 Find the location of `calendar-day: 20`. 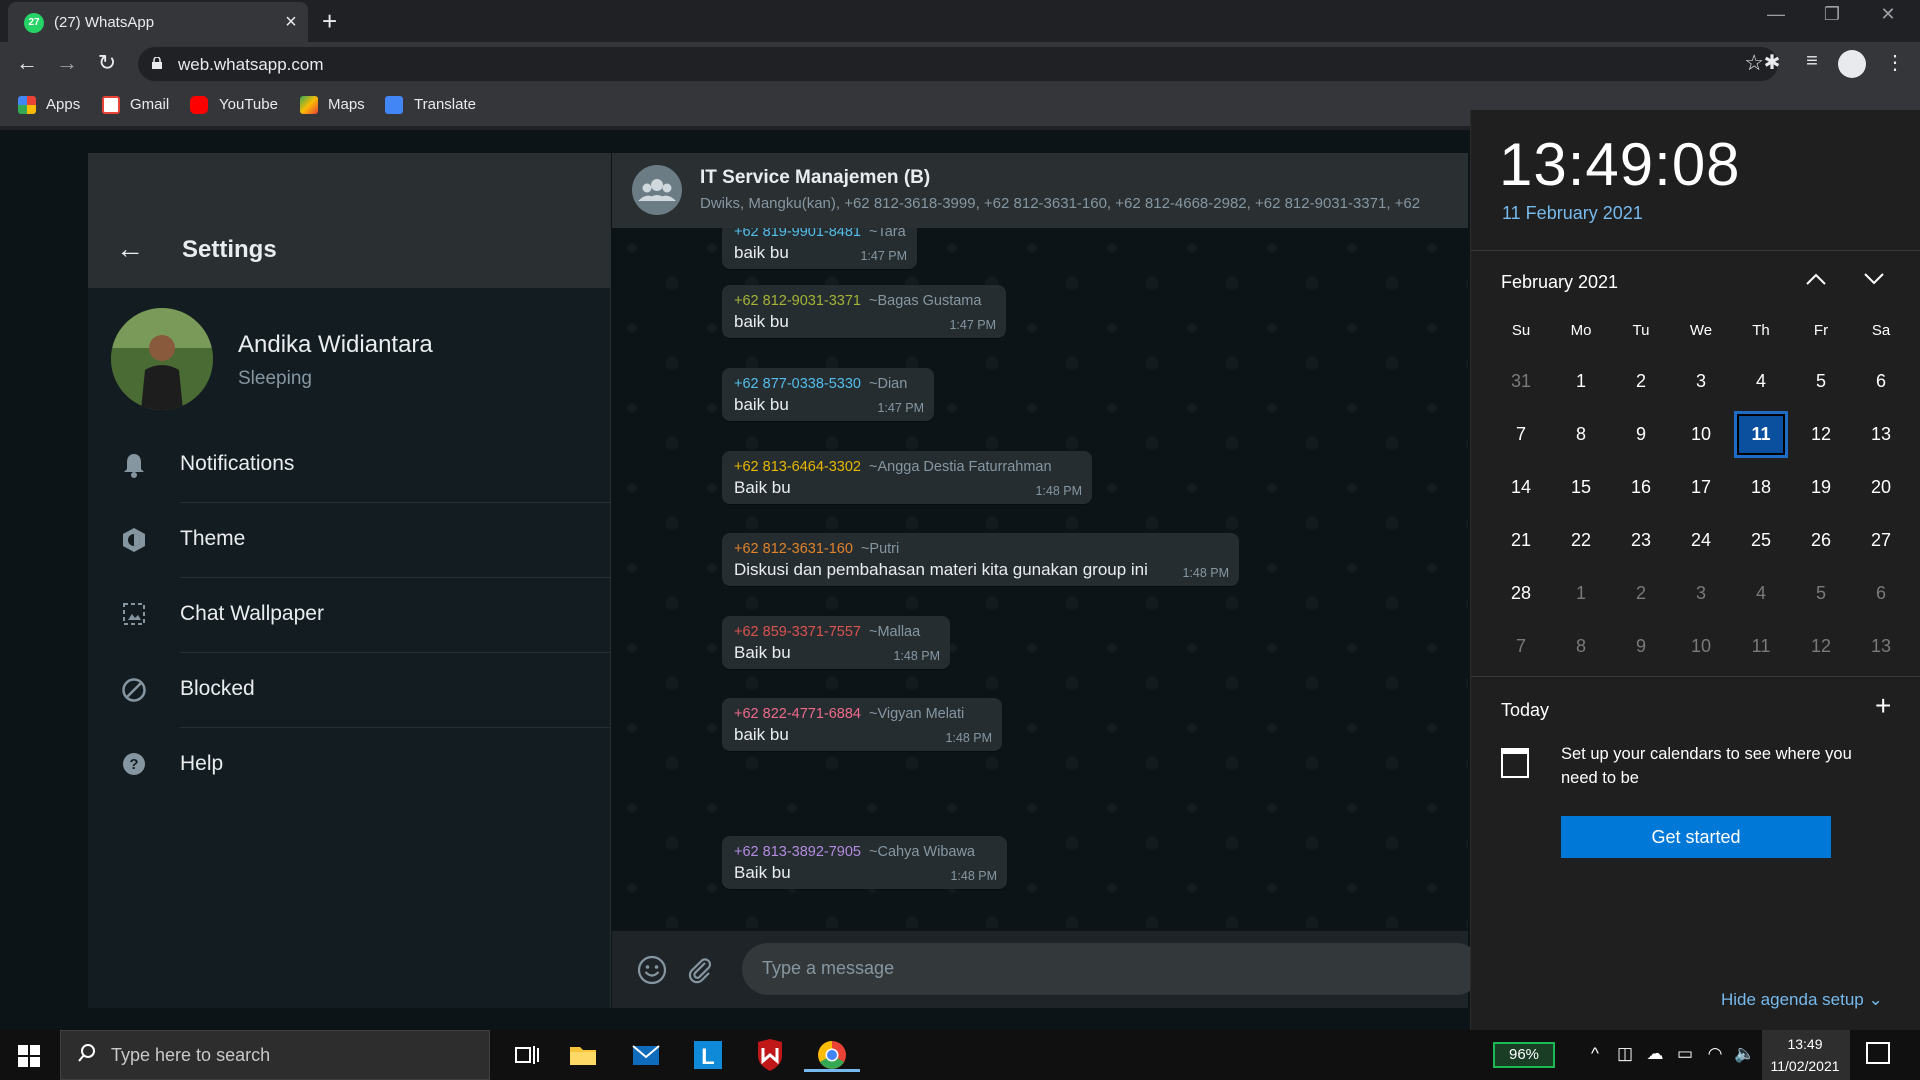

calendar-day: 20 is located at coordinates (1881, 487).